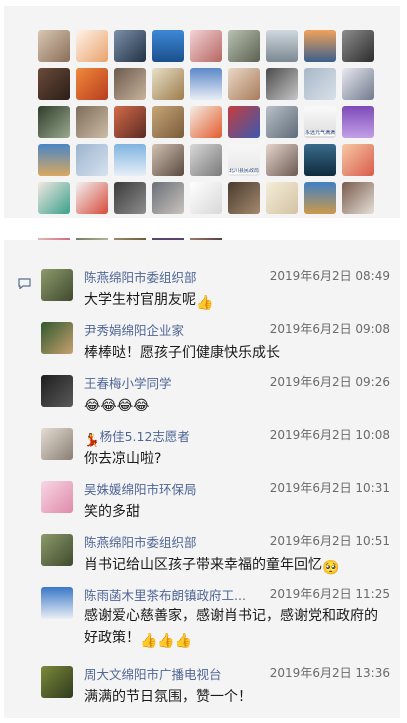 The height and width of the screenshot is (723, 407). Describe the element at coordinates (211, 565) in the screenshot. I see `comment-text: 肖书记给山区孩子带来幸福的童年回忆🥺` at that location.